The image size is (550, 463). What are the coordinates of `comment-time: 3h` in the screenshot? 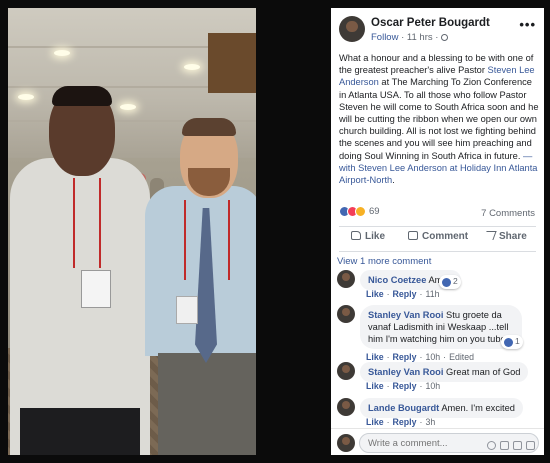 It's located at (430, 422).